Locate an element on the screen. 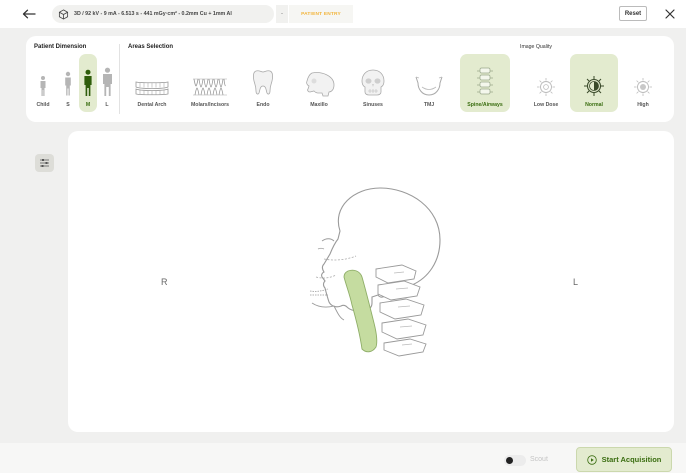  area-spine-airways: Spine/Airways is located at coordinates (485, 83).